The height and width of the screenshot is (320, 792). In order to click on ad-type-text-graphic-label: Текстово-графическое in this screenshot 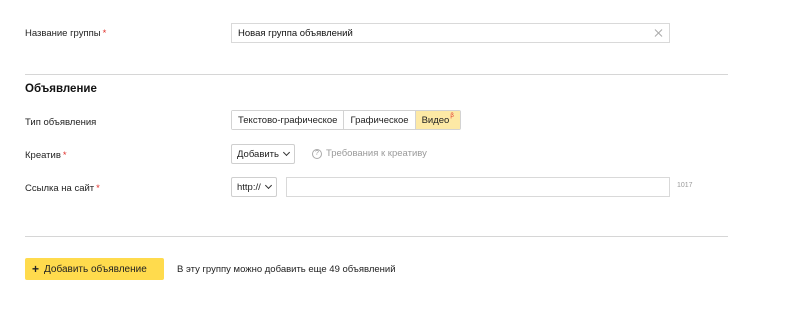, I will do `click(288, 120)`.